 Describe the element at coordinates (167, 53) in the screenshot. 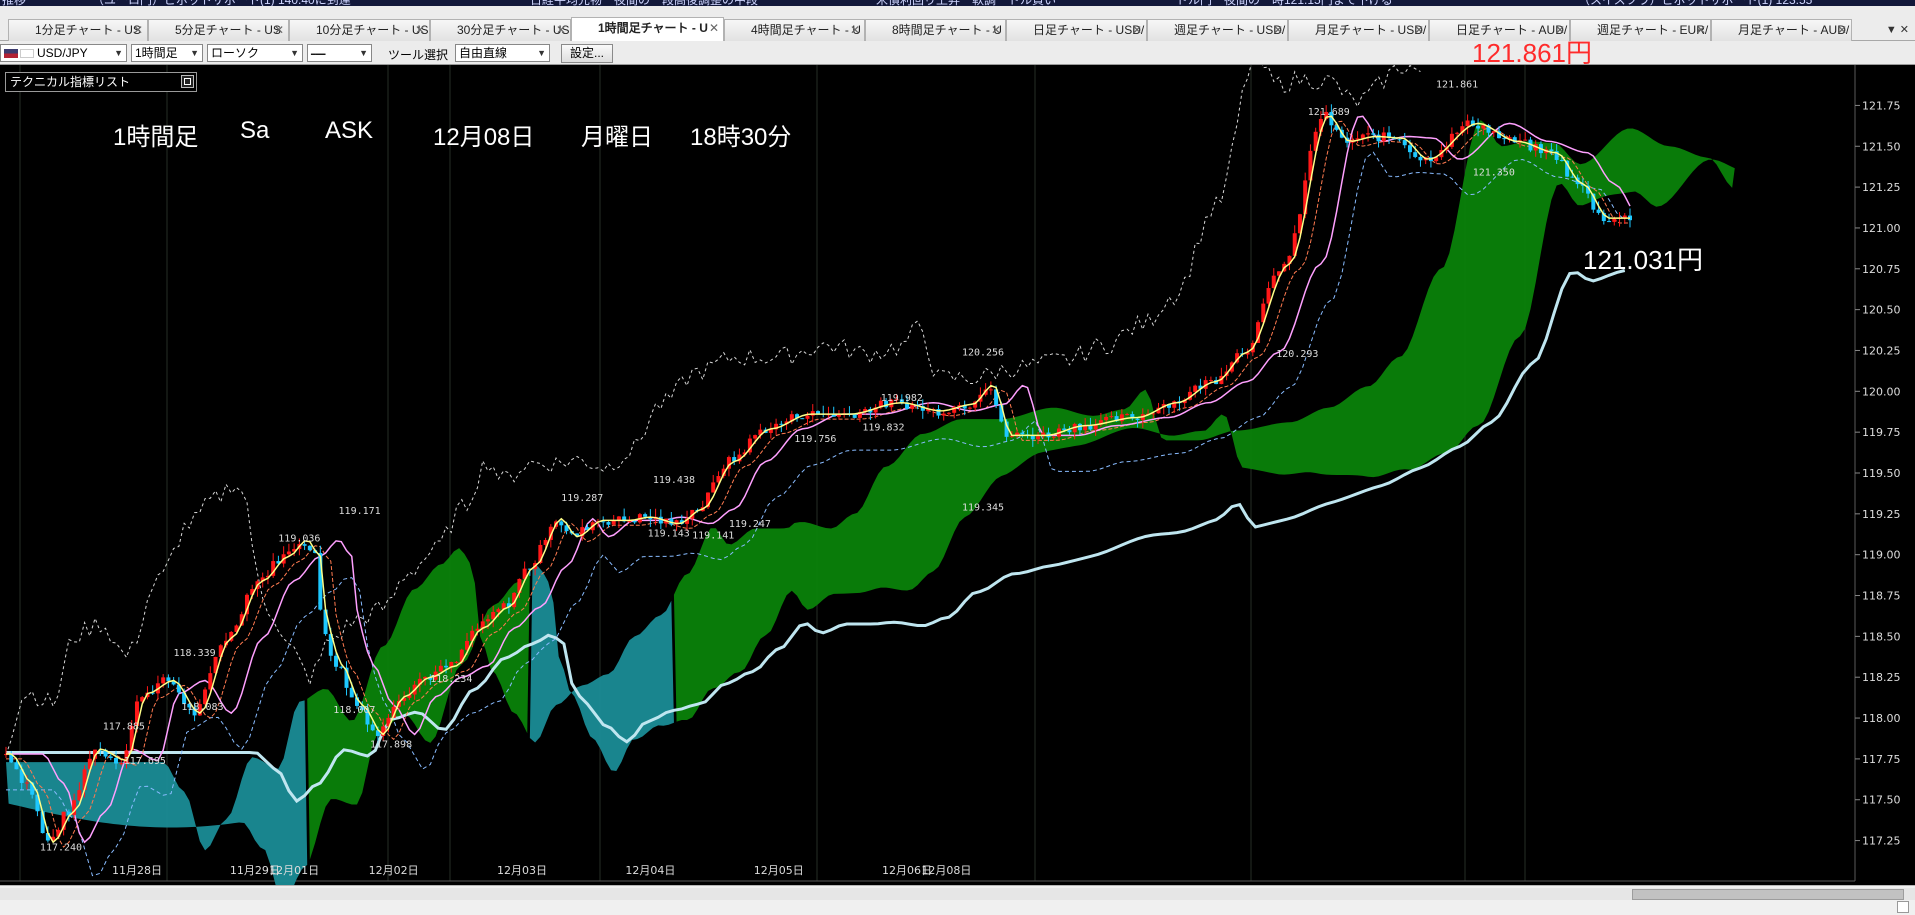

I see `timeframe-select: 1時間足 ▼` at that location.